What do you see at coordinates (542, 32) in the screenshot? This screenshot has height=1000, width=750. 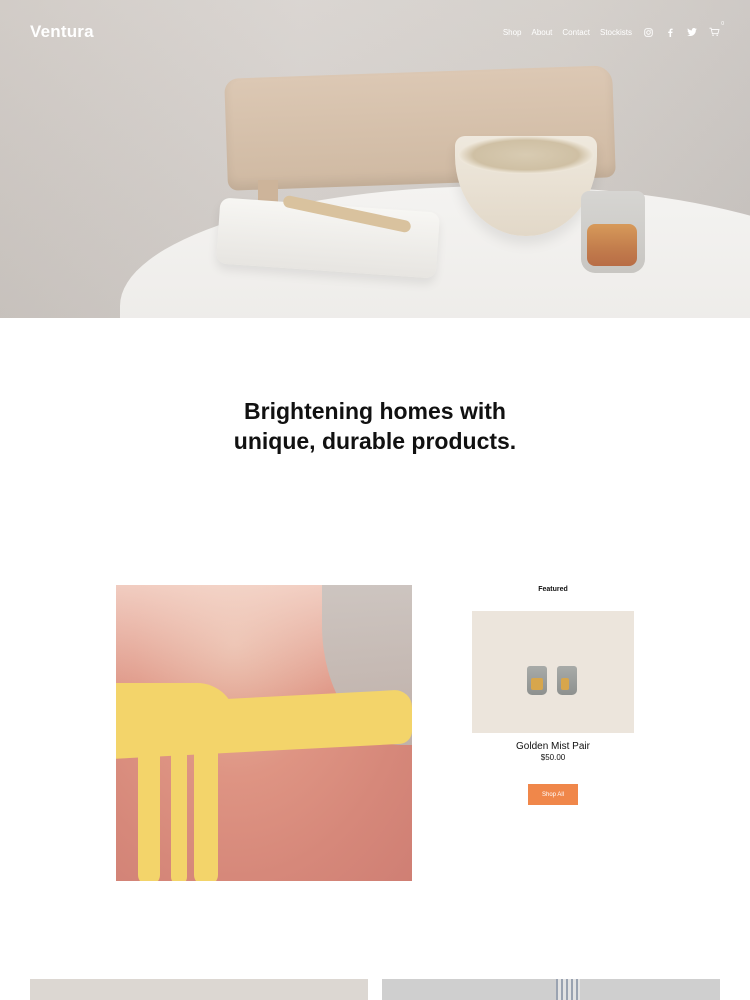 I see `nav-link-about: About` at bounding box center [542, 32].